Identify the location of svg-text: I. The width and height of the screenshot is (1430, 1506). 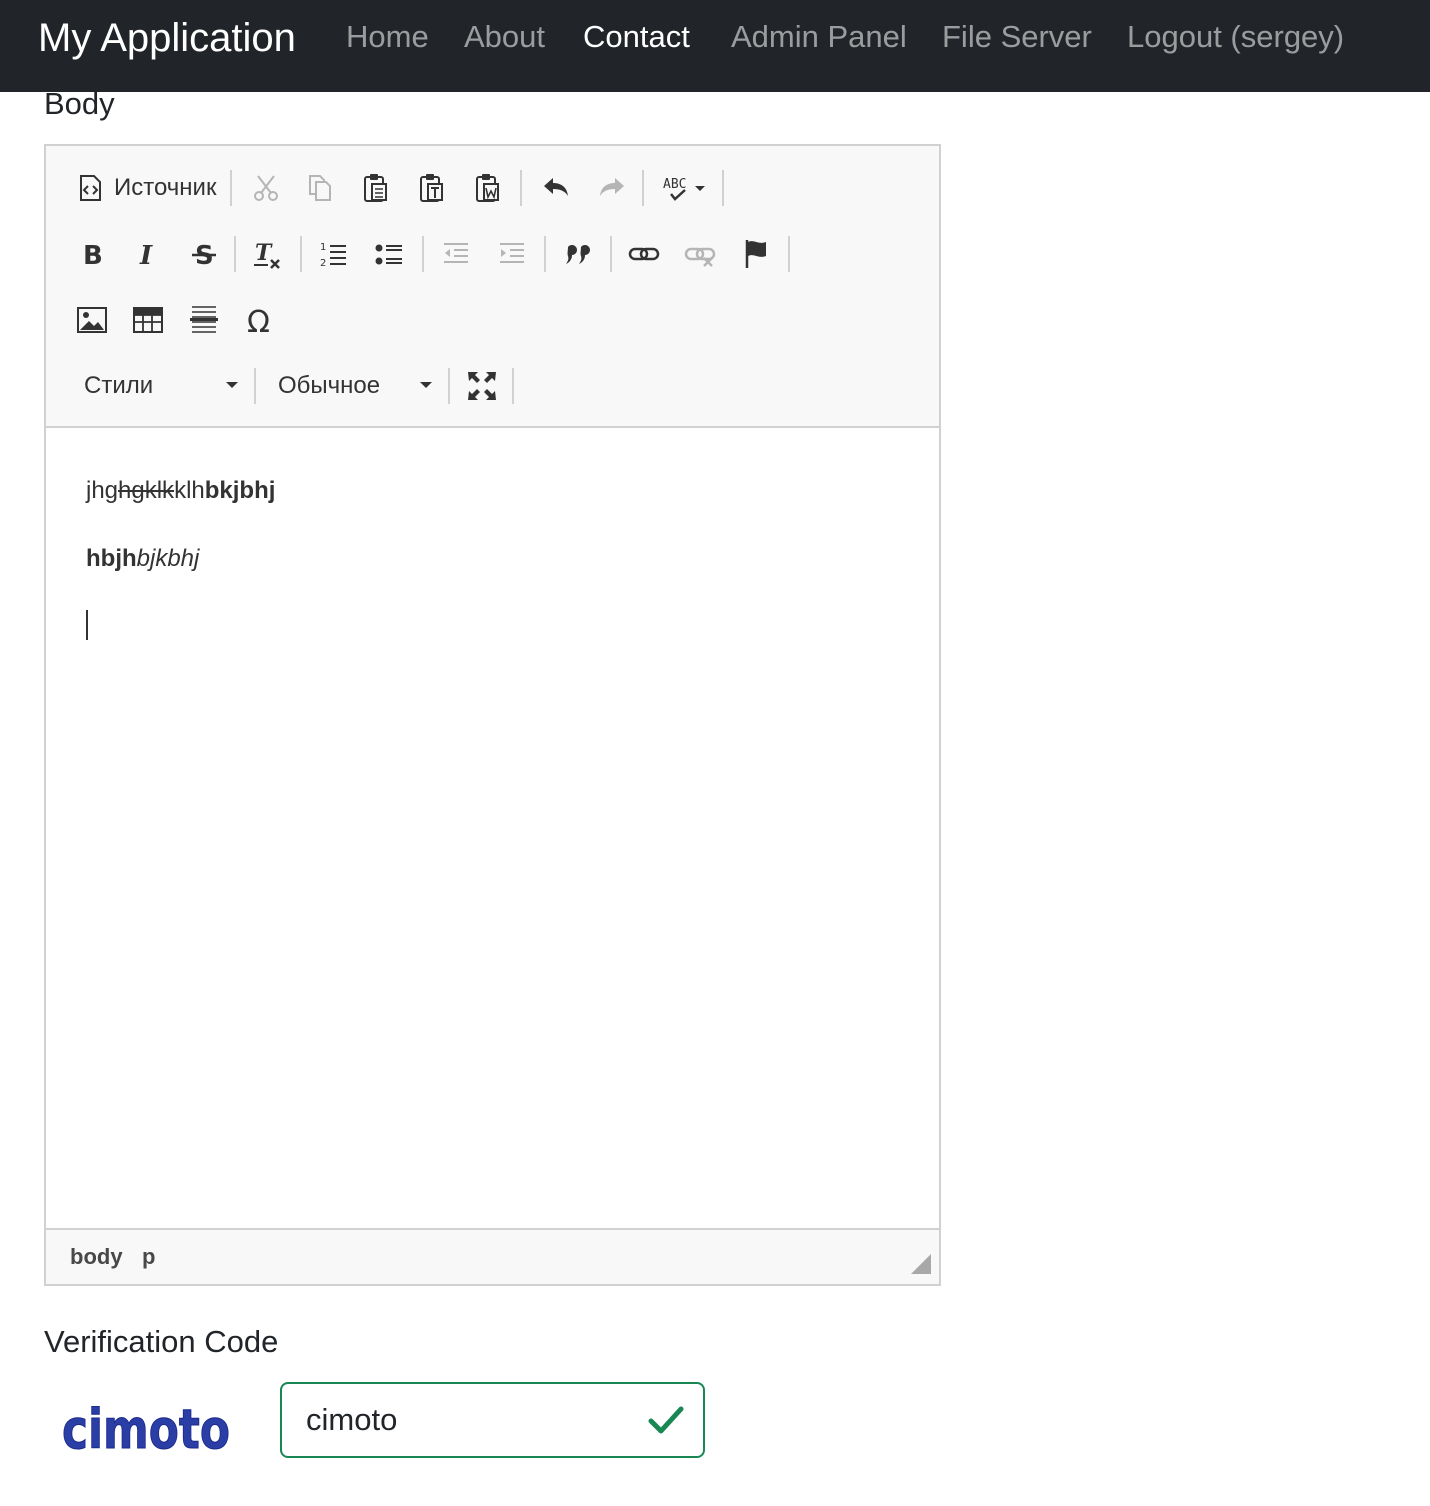
(146, 255).